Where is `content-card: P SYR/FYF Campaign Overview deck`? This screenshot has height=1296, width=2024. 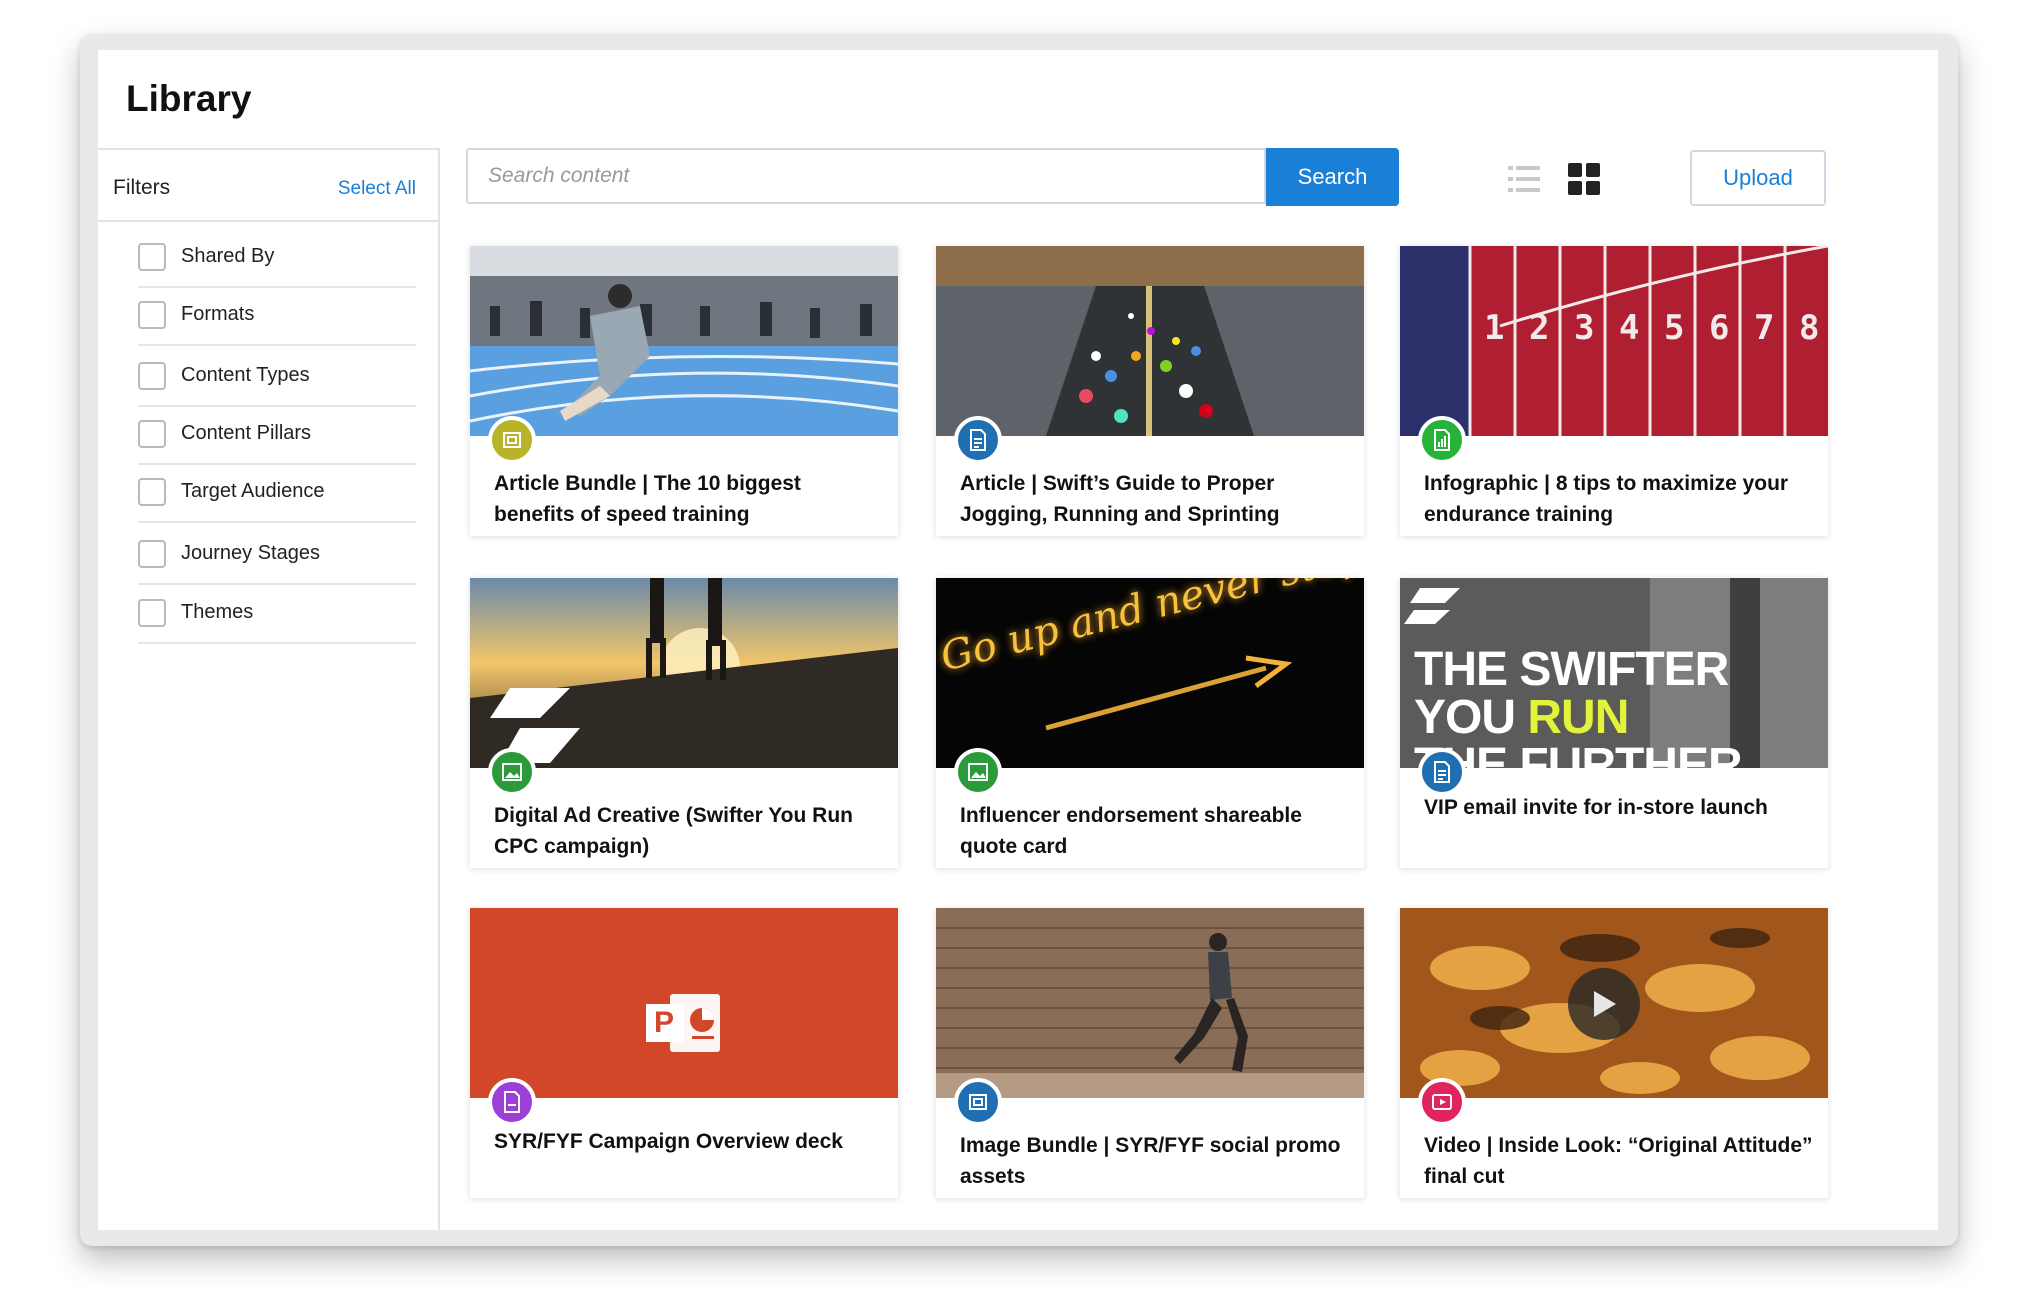
content-card: P SYR/FYF Campaign Overview deck is located at coordinates (684, 1053).